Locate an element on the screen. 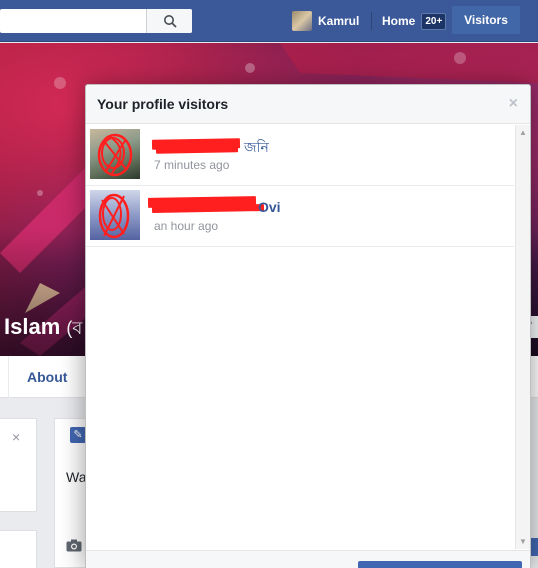 The width and height of the screenshot is (538, 568). search-icon is located at coordinates (170, 21).